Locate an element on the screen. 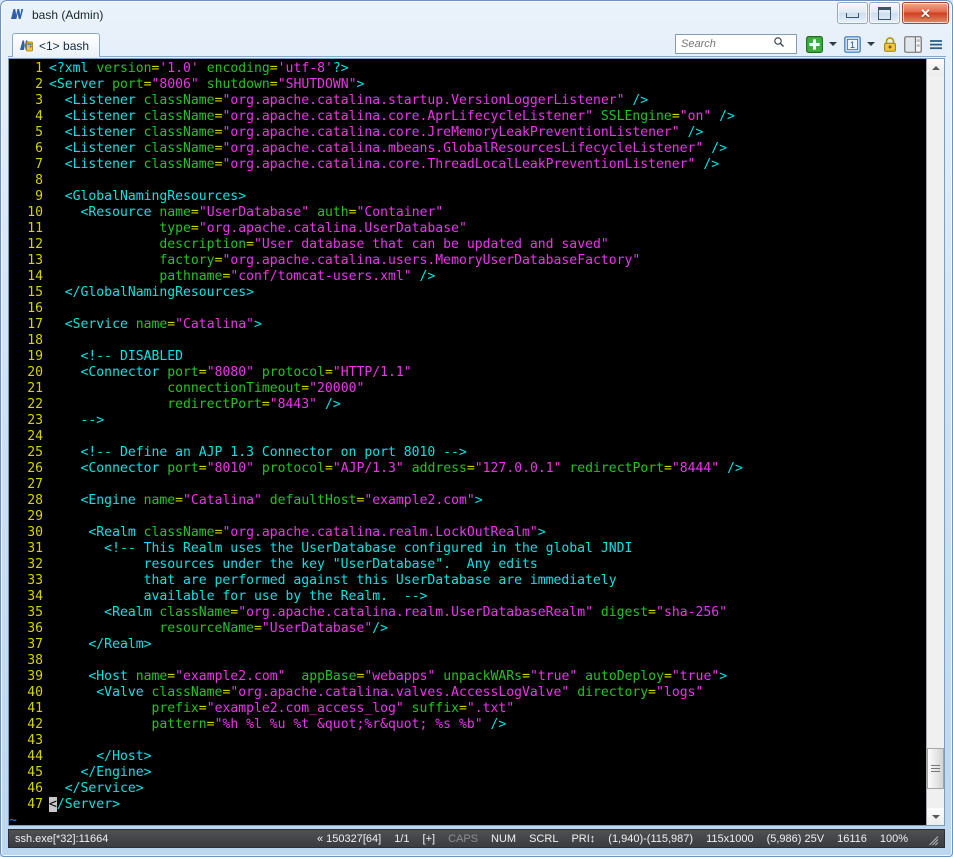 This screenshot has width=953, height=857. scroll-up-arrow is located at coordinates (935, 67).